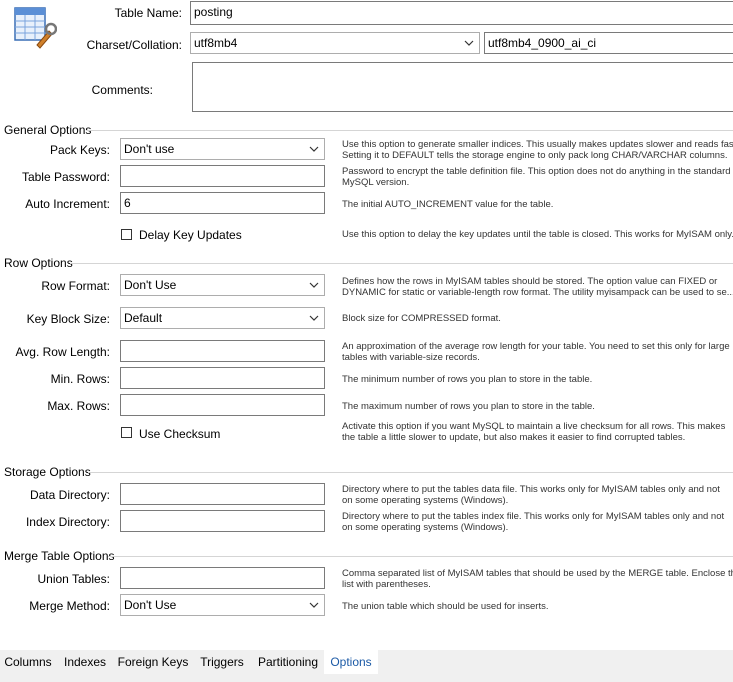  I want to click on data-directory-input, so click(222, 494).